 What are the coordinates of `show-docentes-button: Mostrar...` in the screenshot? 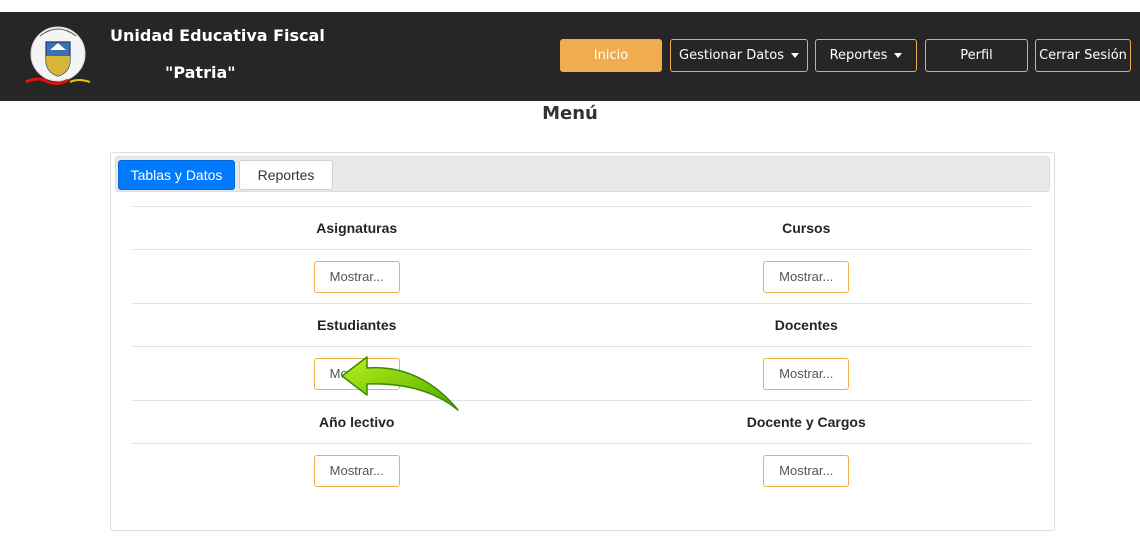 It's located at (806, 373).